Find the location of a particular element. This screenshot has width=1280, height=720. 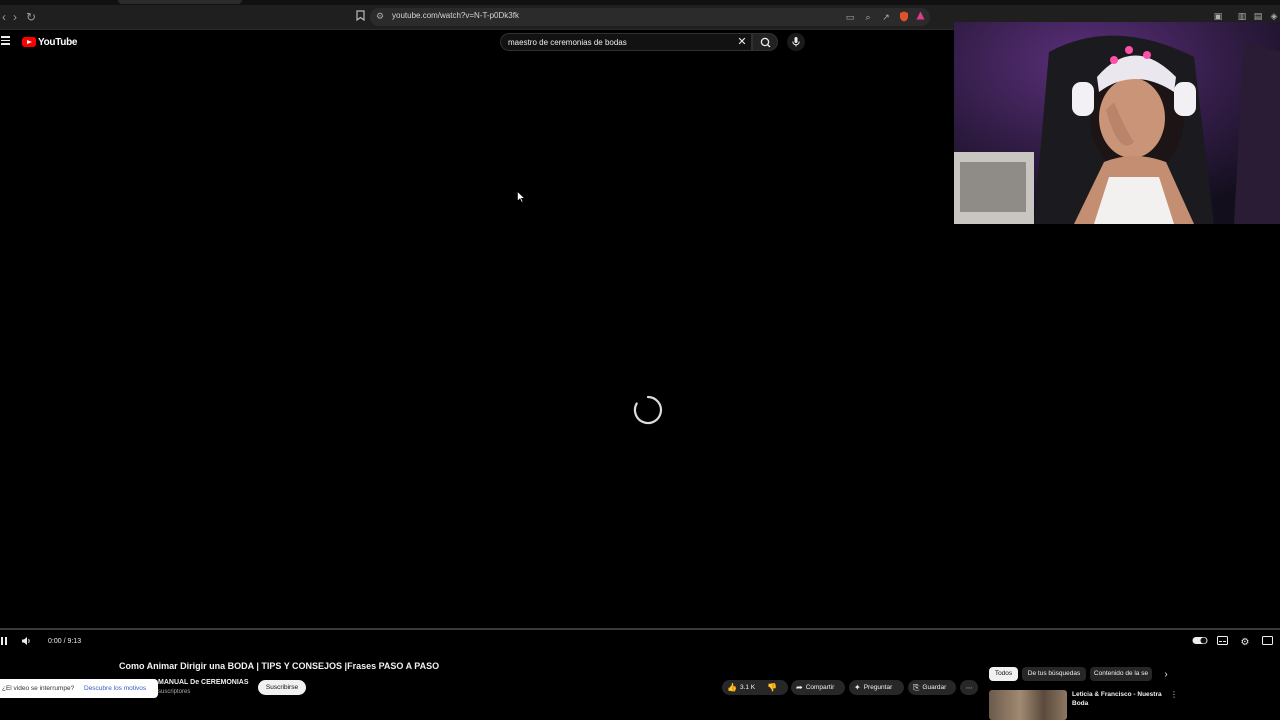

bookmark-icon is located at coordinates (360, 17).